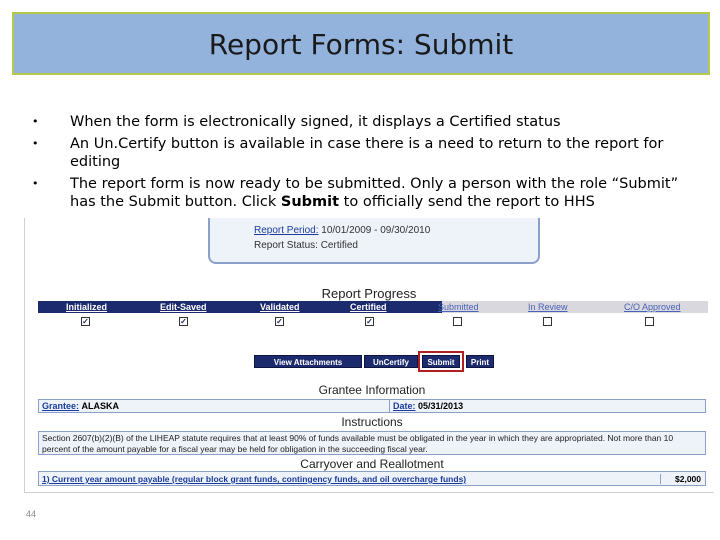  I want to click on carryover-q1-value: $2,000, so click(680, 479).